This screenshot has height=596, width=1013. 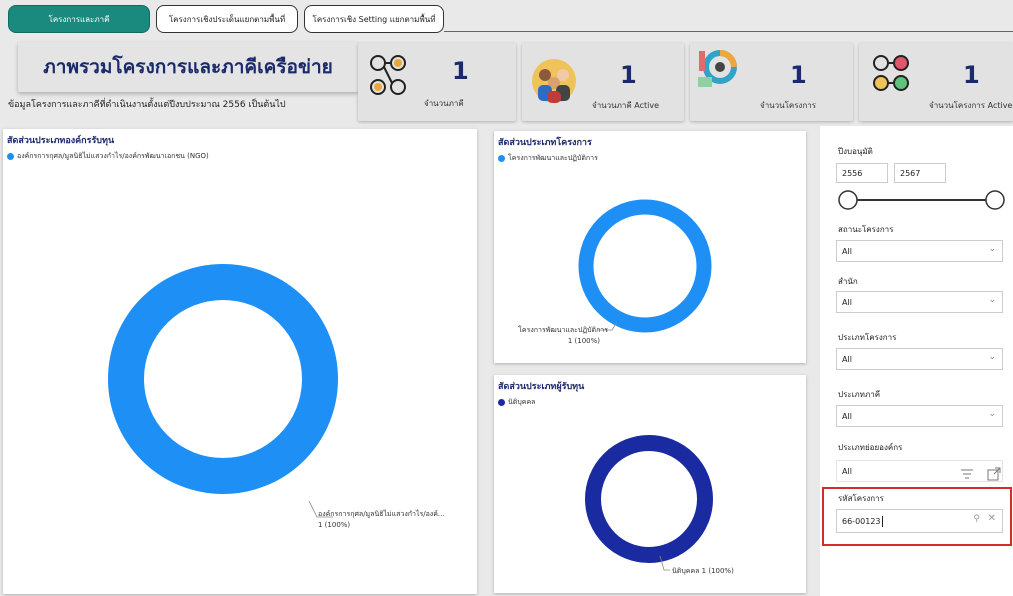 I want to click on project-code-highlight-box, so click(x=917, y=516).